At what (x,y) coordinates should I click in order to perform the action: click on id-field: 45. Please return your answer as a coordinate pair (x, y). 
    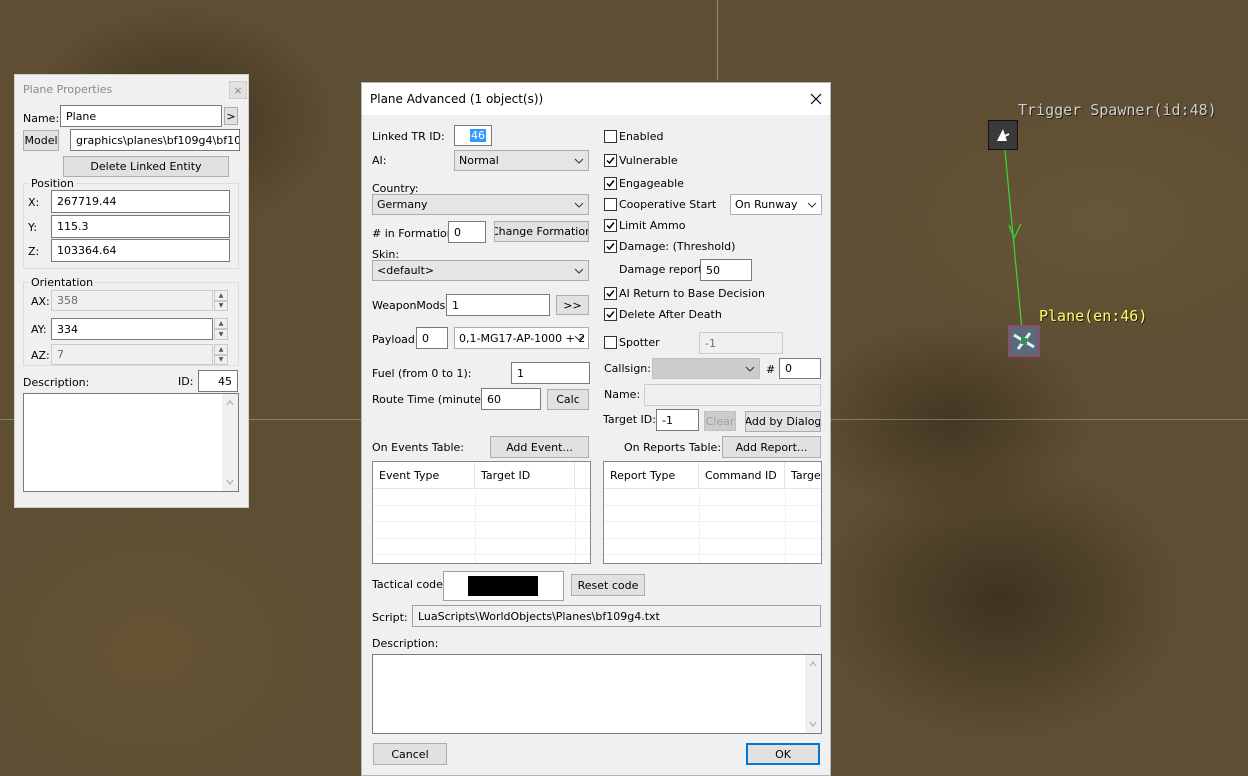
    Looking at the image, I should click on (218, 381).